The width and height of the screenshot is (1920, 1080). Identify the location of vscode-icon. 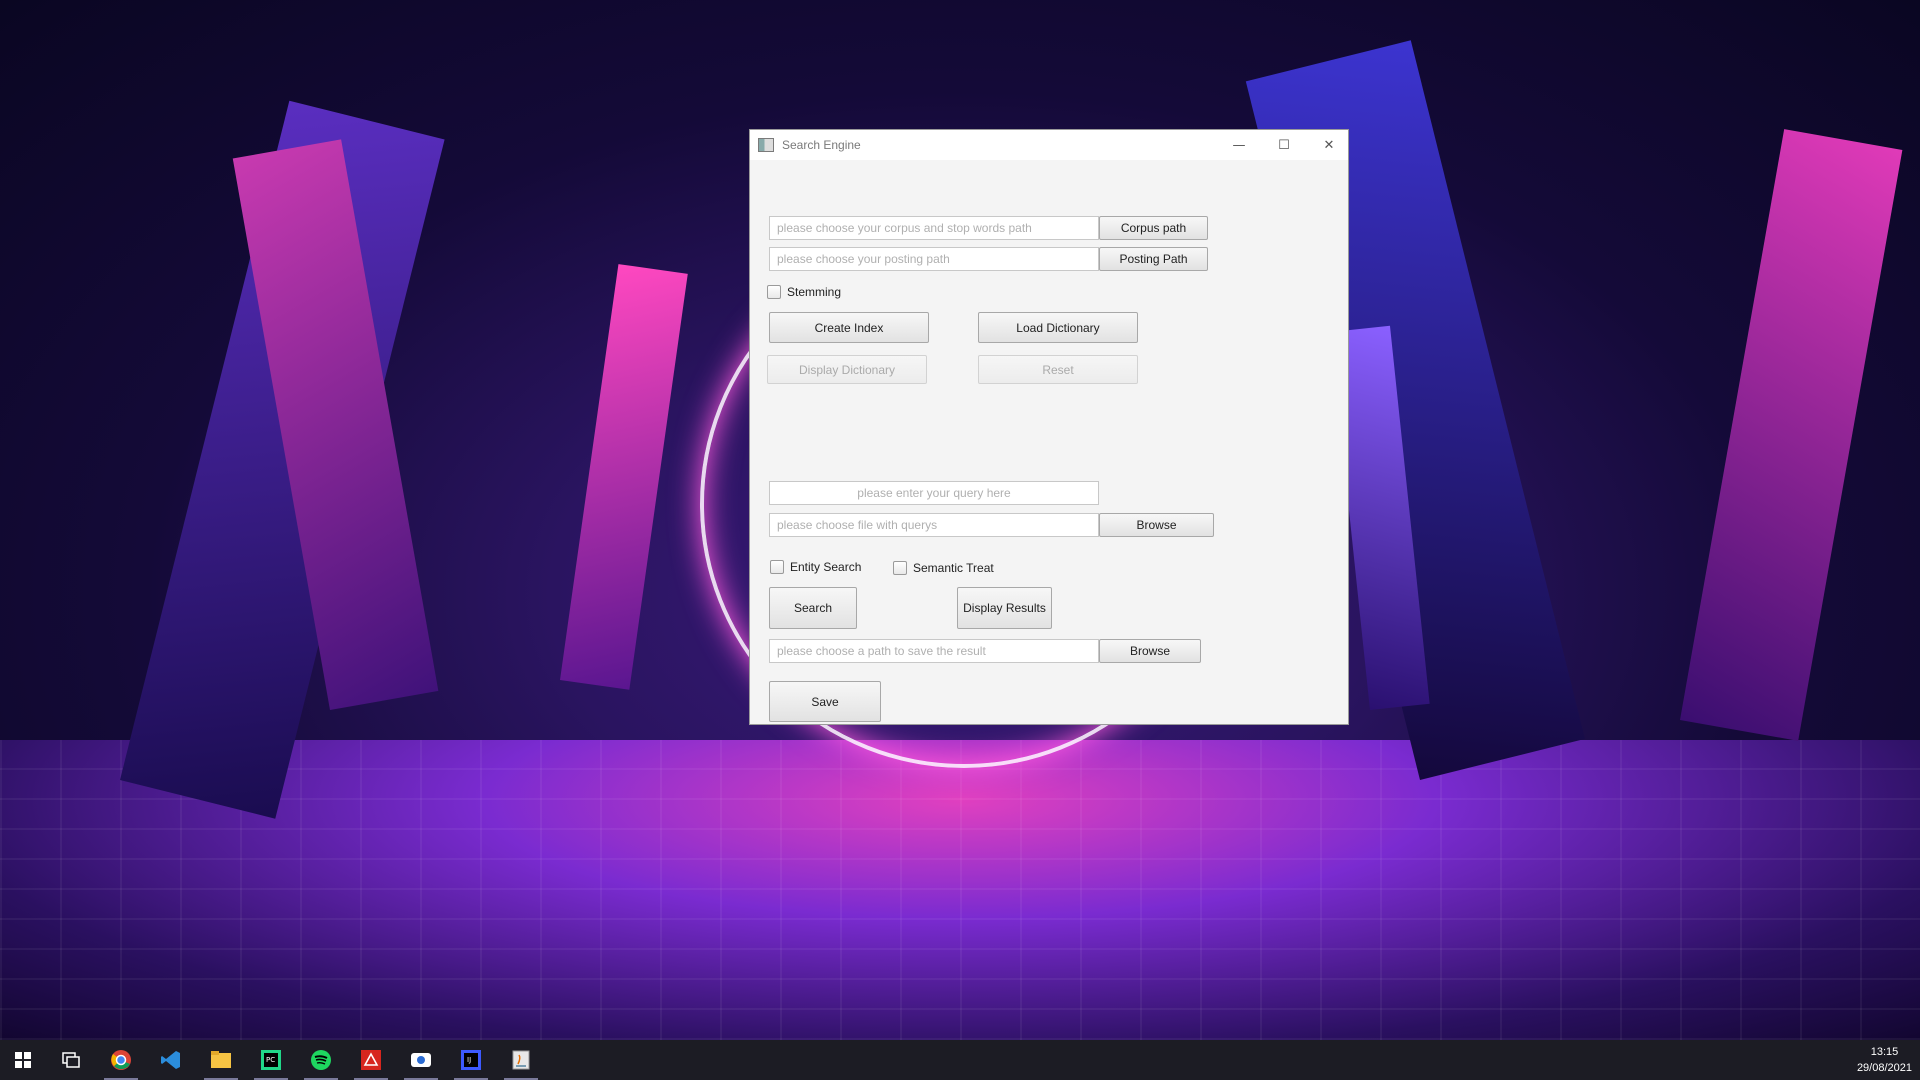
(171, 1060).